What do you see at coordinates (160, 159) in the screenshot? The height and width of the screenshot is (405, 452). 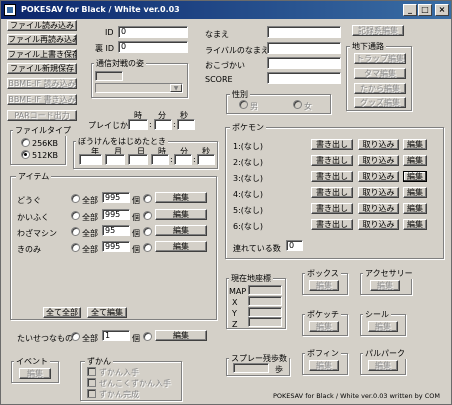 I see `start-hour-input` at bounding box center [160, 159].